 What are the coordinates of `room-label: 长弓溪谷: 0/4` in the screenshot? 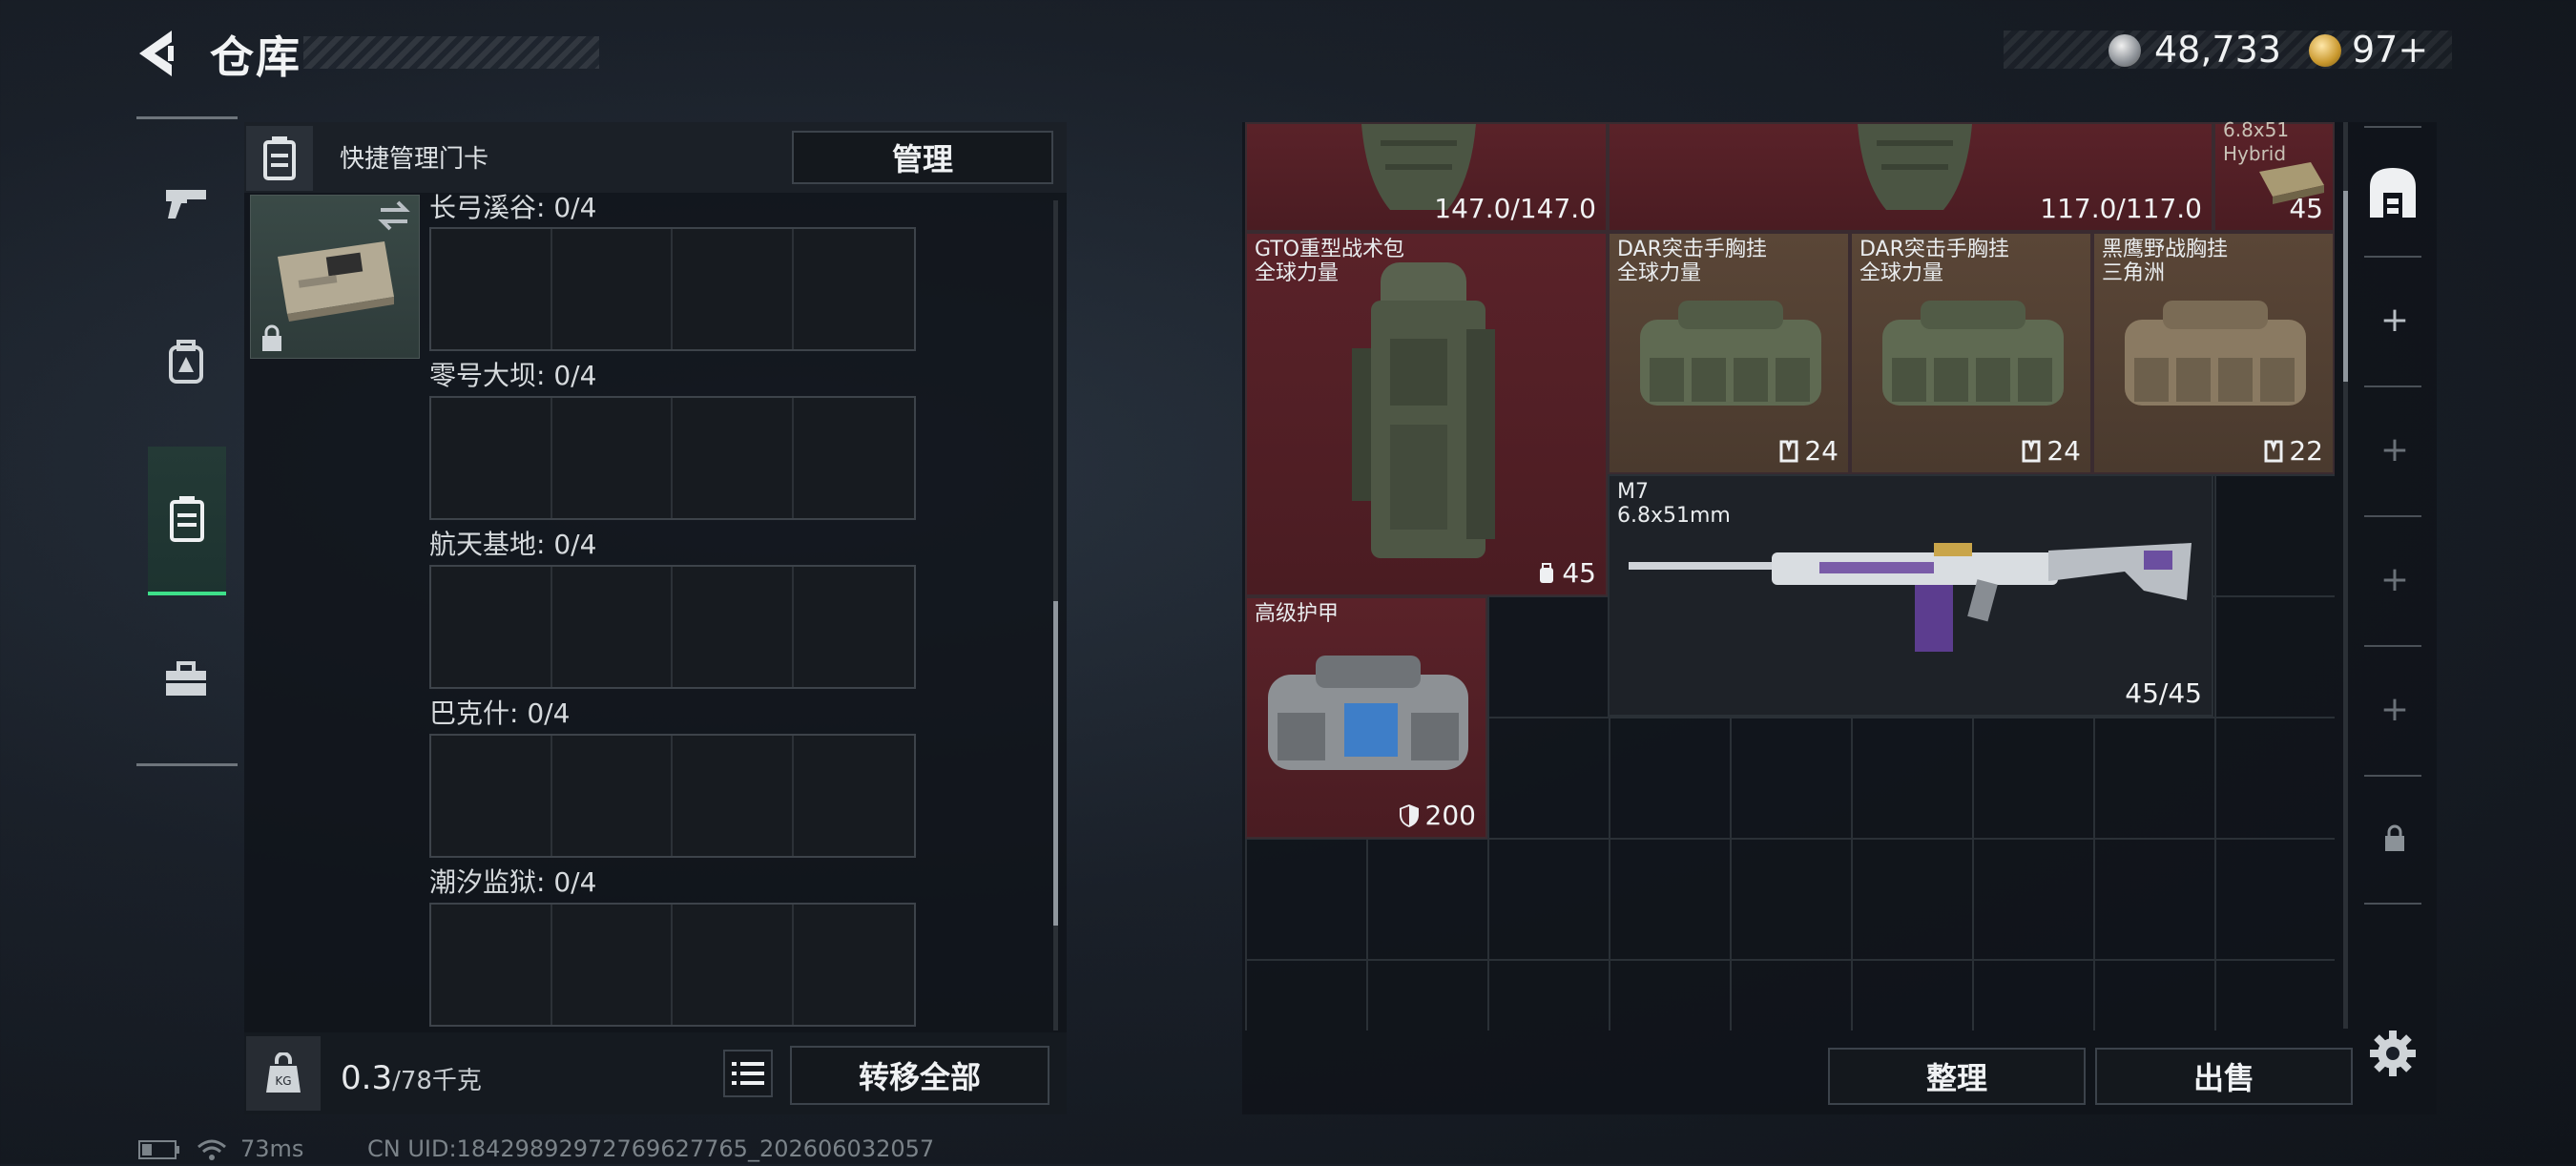 It's located at (513, 207).